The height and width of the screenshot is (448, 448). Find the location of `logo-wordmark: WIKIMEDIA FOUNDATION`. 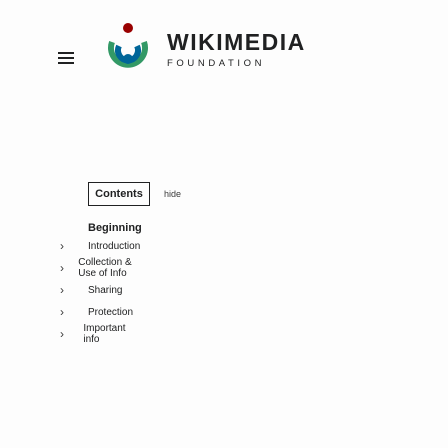

logo-wordmark: WIKIMEDIA FOUNDATION is located at coordinates (236, 49).